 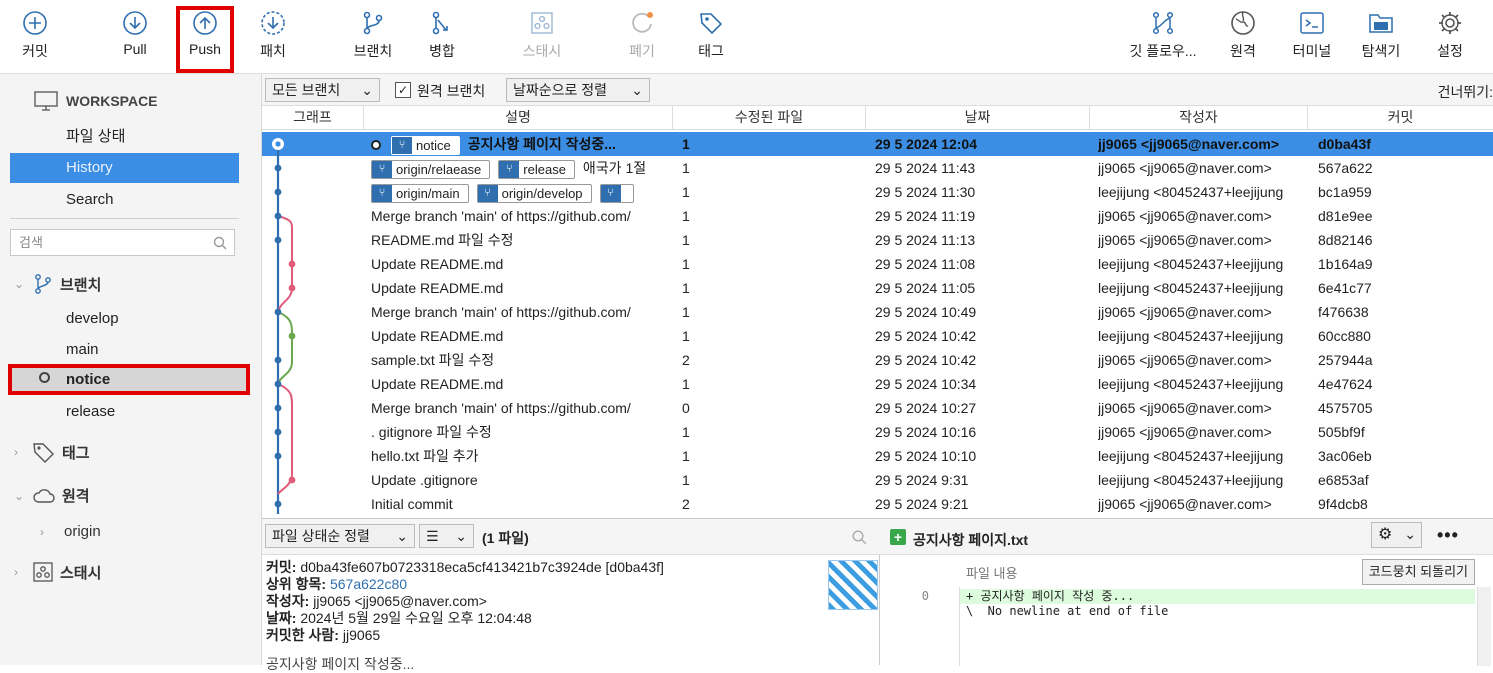 I want to click on column-header-files: 수정된 파일, so click(x=769, y=118).